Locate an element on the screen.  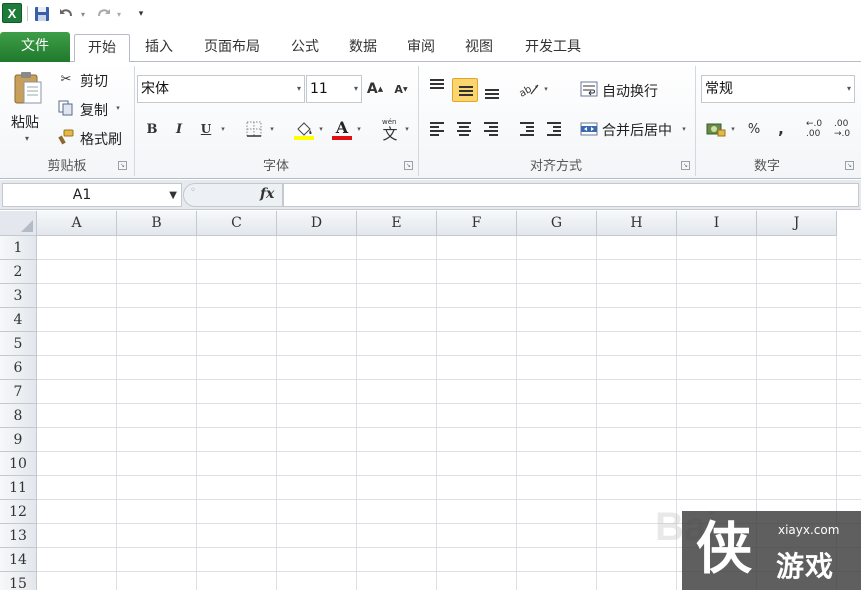
accounting-dropdown-icon: ▾ is located at coordinates (733, 129).